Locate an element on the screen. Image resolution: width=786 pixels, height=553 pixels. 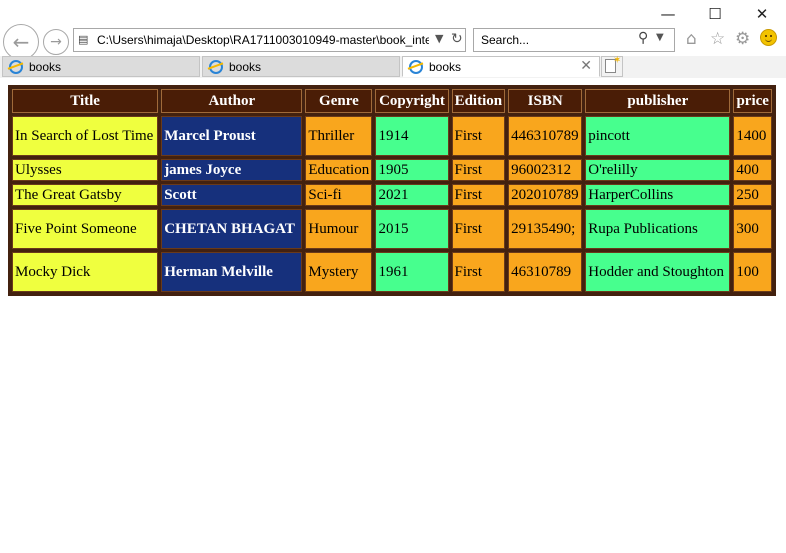
search-dropdown-icon: ▼ is located at coordinates (660, 37).